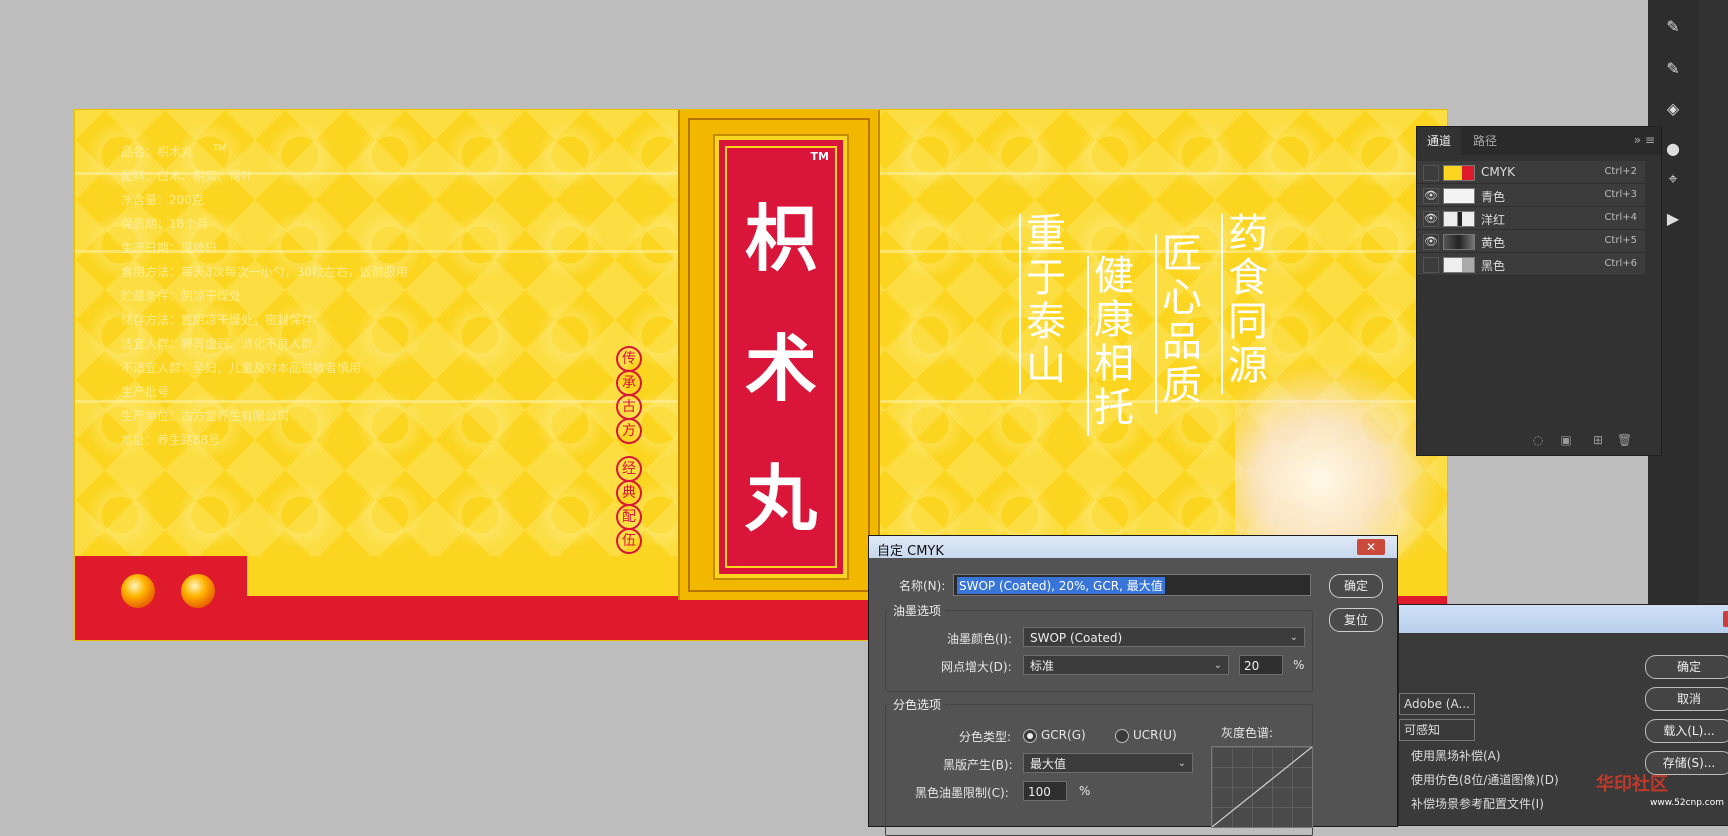  Describe the element at coordinates (1262, 787) in the screenshot. I see `gray-ramp-curve` at that location.